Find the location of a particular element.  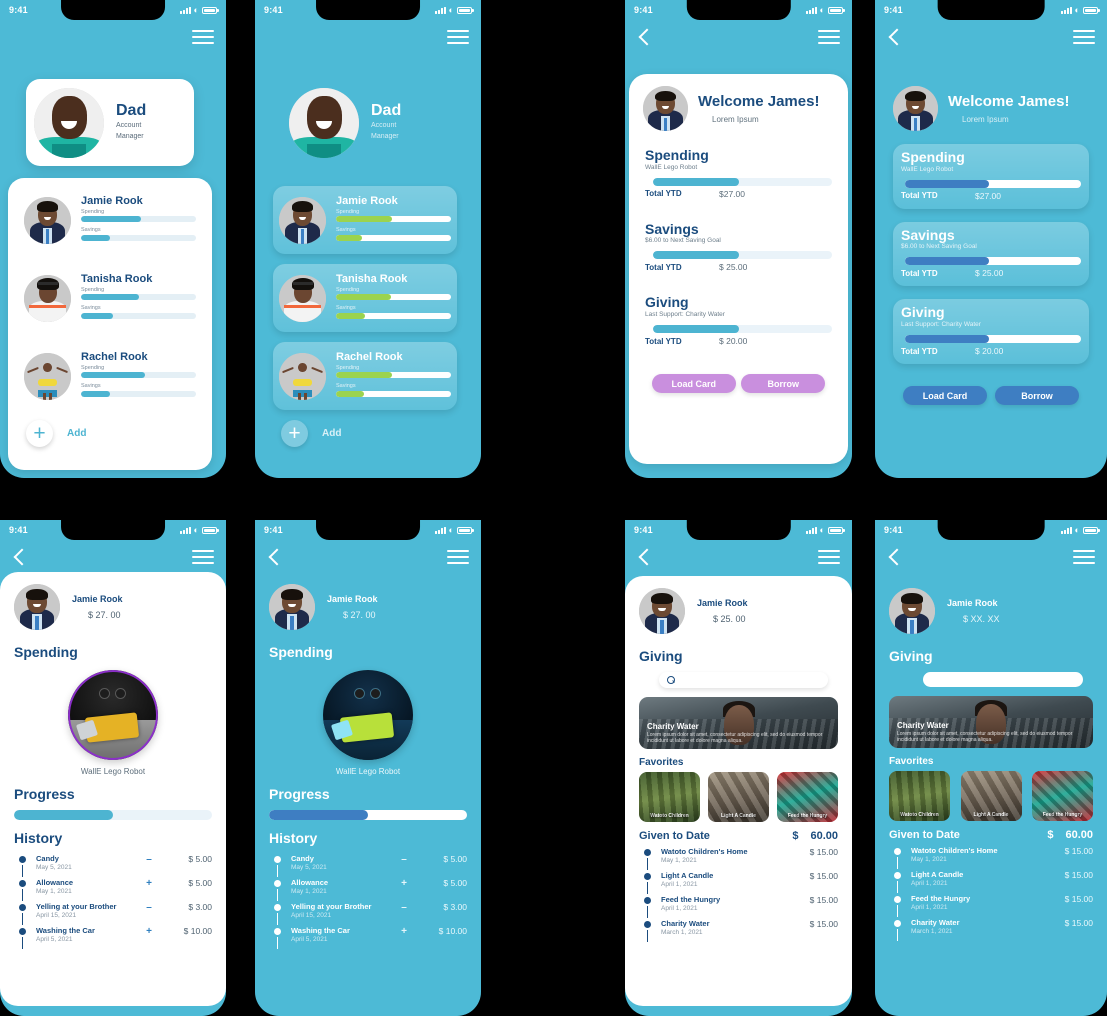

child-name: Jamie Rook is located at coordinates (367, 200).